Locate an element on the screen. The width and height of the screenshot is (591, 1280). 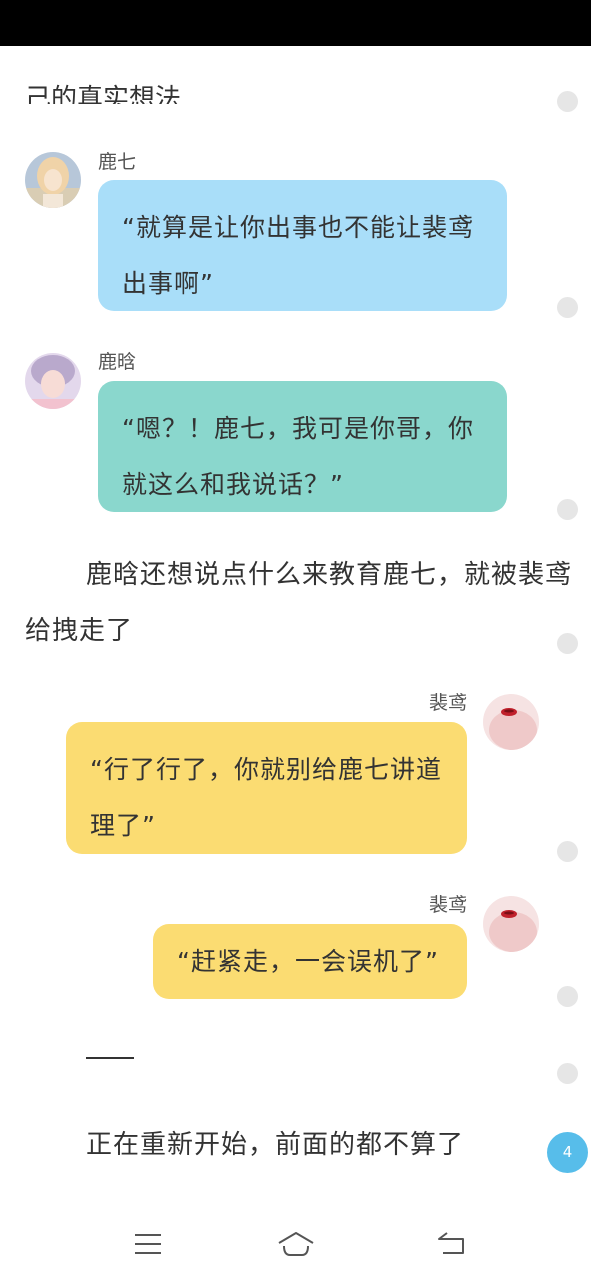
chat-bubble: “赶紧走，一会误机了” is located at coordinates (310, 961).